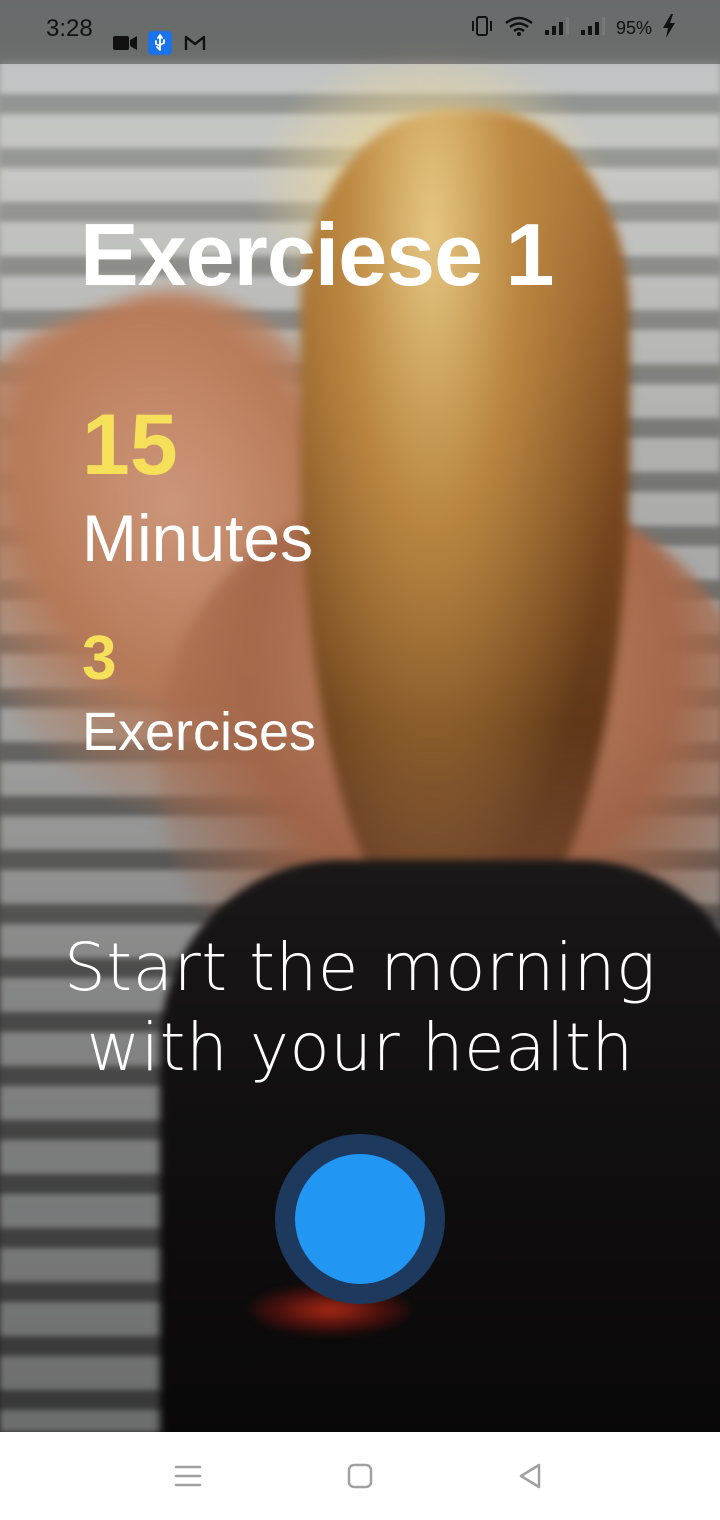 This screenshot has width=720, height=1520. Describe the element at coordinates (360, 1047) in the screenshot. I see `tagline-line-2: with your health` at that location.